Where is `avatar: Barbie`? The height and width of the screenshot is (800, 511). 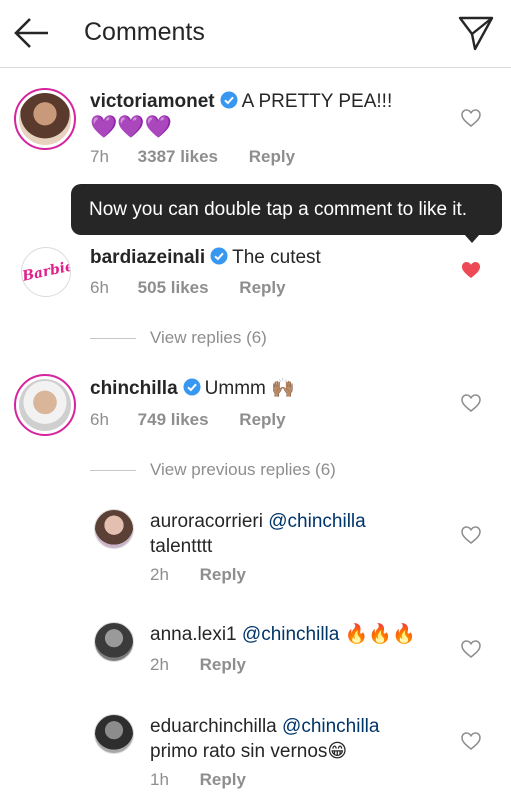
avatar: Barbie is located at coordinates (46, 272).